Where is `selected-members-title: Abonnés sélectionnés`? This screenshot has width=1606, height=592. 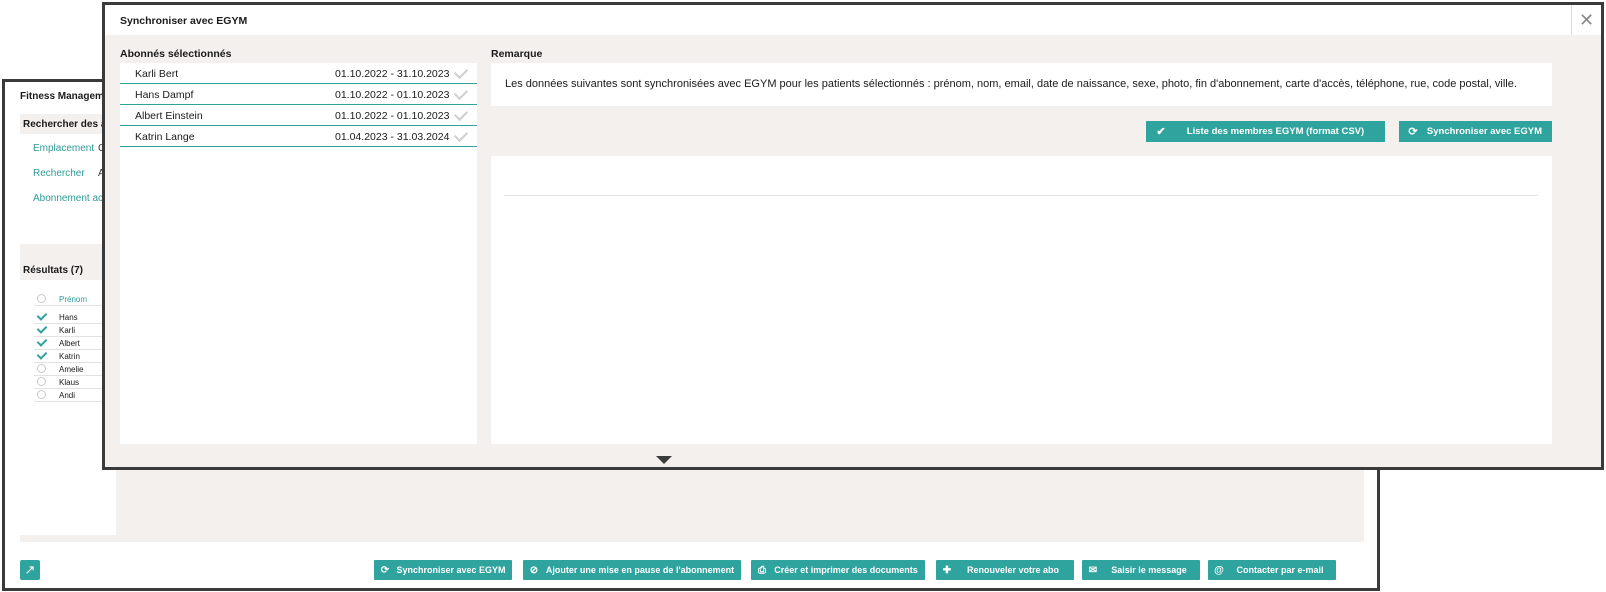
selected-members-title: Abonnés sélectionnés is located at coordinates (176, 54).